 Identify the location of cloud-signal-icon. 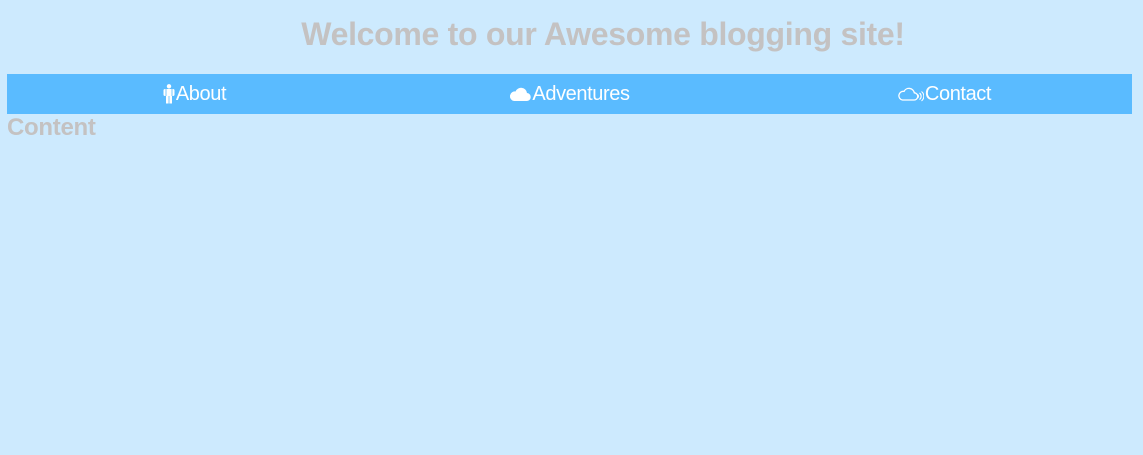
(911, 94).